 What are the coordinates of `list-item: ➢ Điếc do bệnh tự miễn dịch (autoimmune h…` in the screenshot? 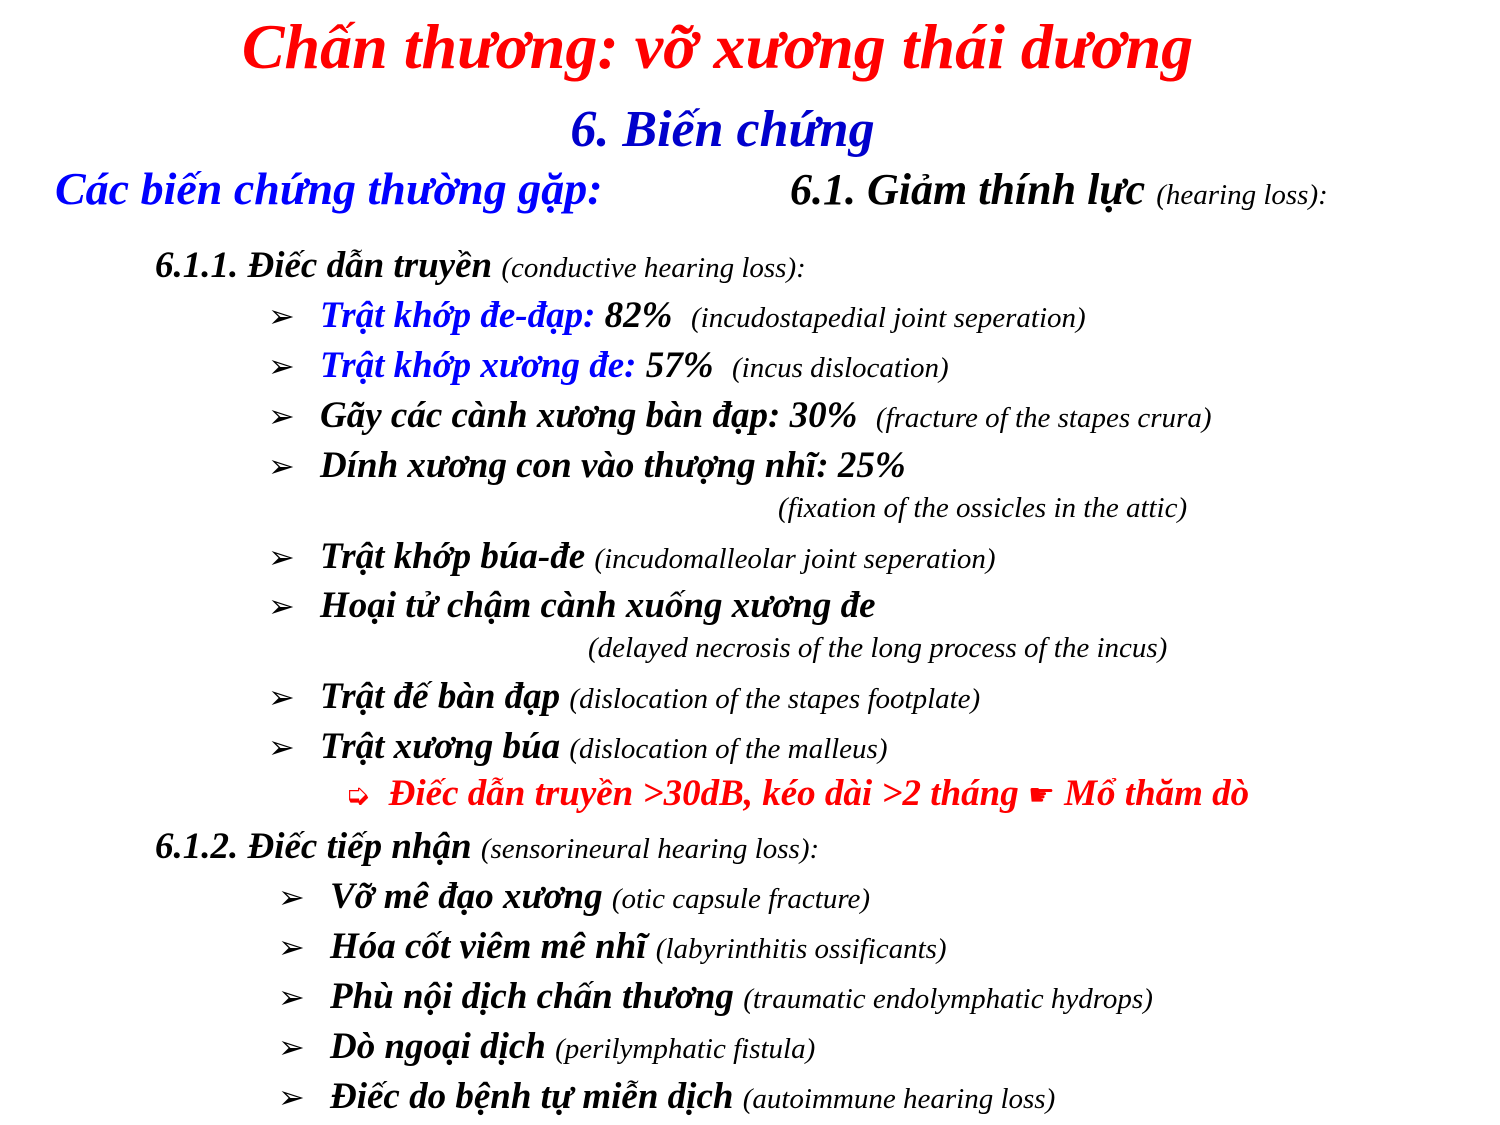 It's located at (666, 1096).